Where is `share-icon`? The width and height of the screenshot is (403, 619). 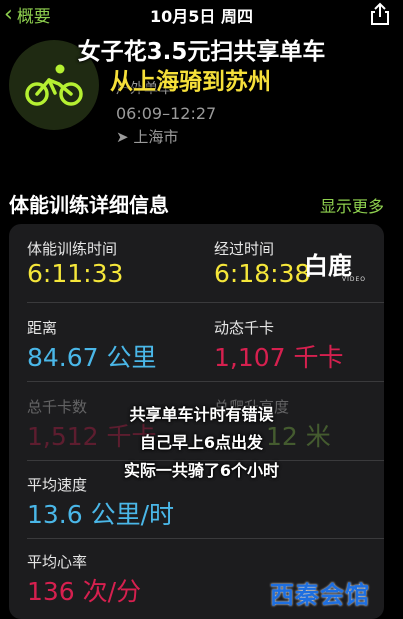
share-icon is located at coordinates (380, 13).